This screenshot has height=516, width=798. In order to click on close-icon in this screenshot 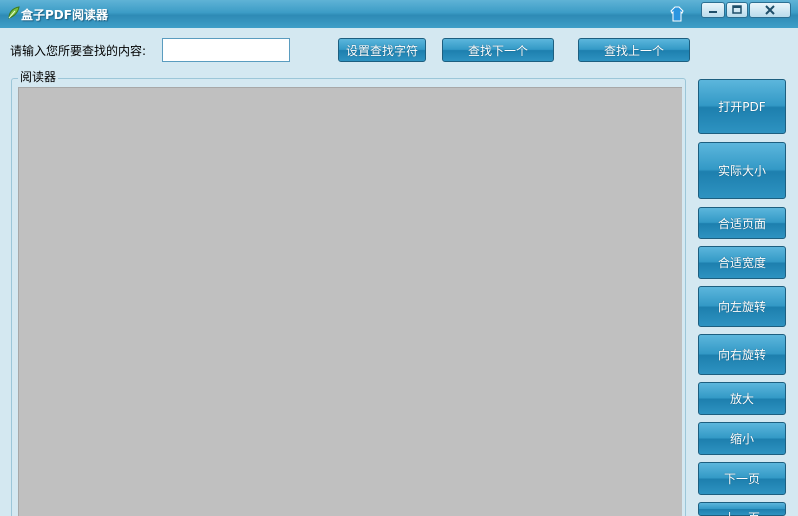, I will do `click(770, 10)`.